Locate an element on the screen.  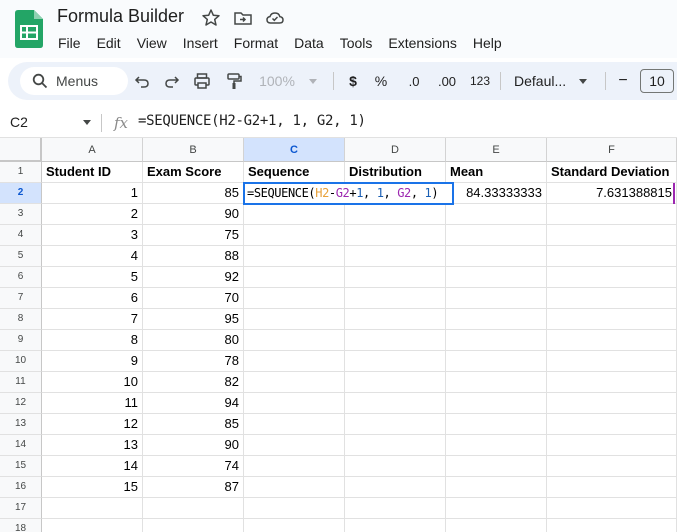
cell-d8 is located at coordinates (395, 319).